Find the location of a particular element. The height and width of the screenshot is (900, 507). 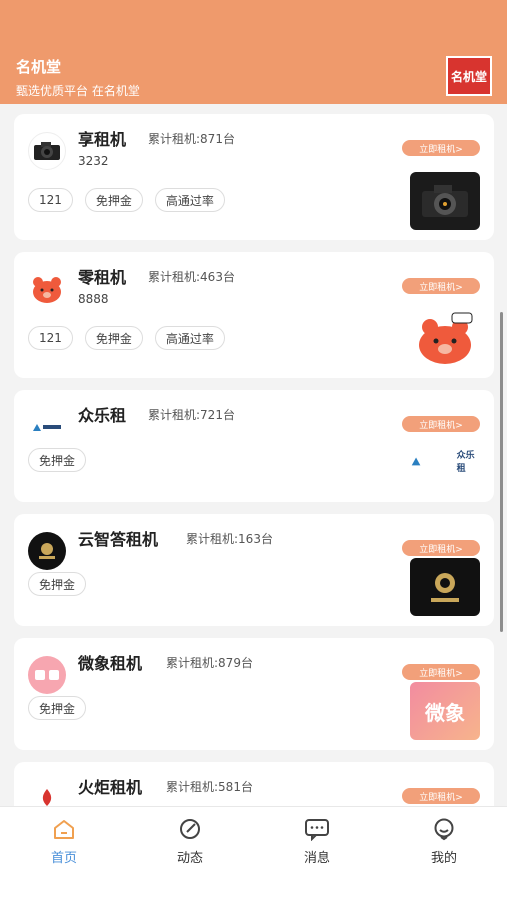

home-icon is located at coordinates (64, 829).